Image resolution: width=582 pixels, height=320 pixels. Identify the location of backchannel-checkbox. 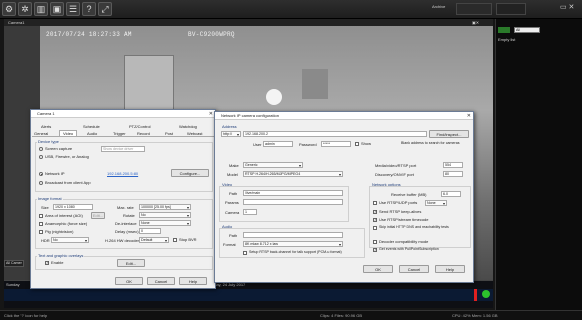
(245, 253).